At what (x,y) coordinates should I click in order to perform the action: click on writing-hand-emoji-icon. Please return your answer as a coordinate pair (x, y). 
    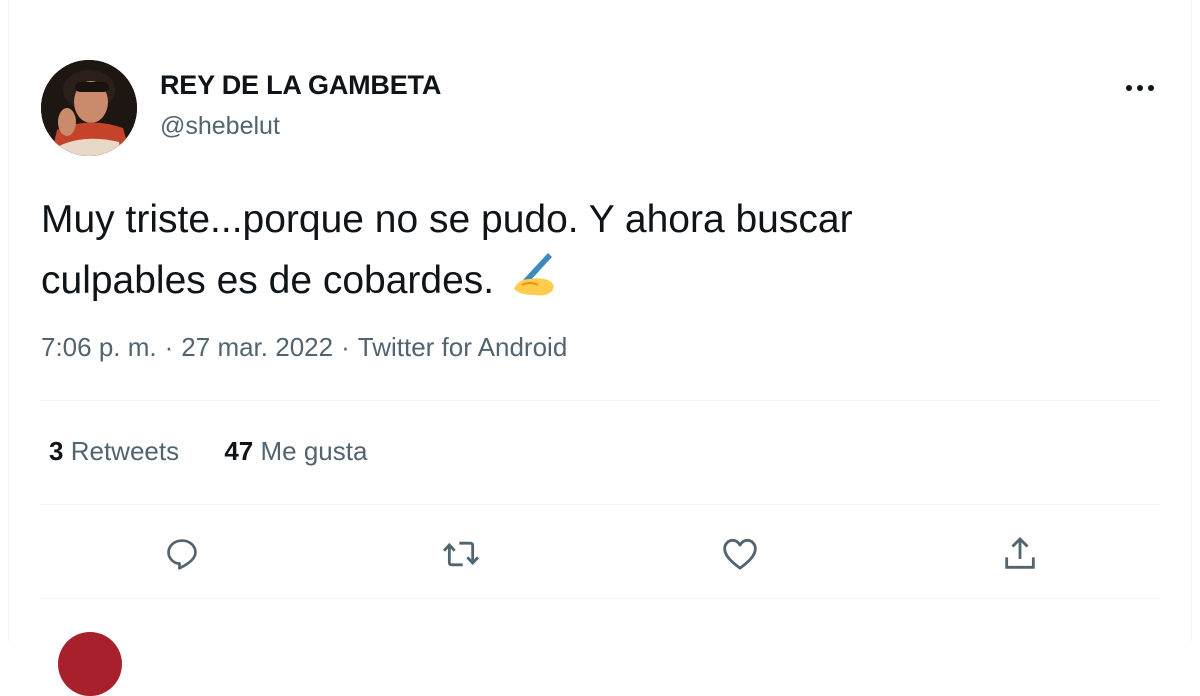
    Looking at the image, I should click on (533, 282).